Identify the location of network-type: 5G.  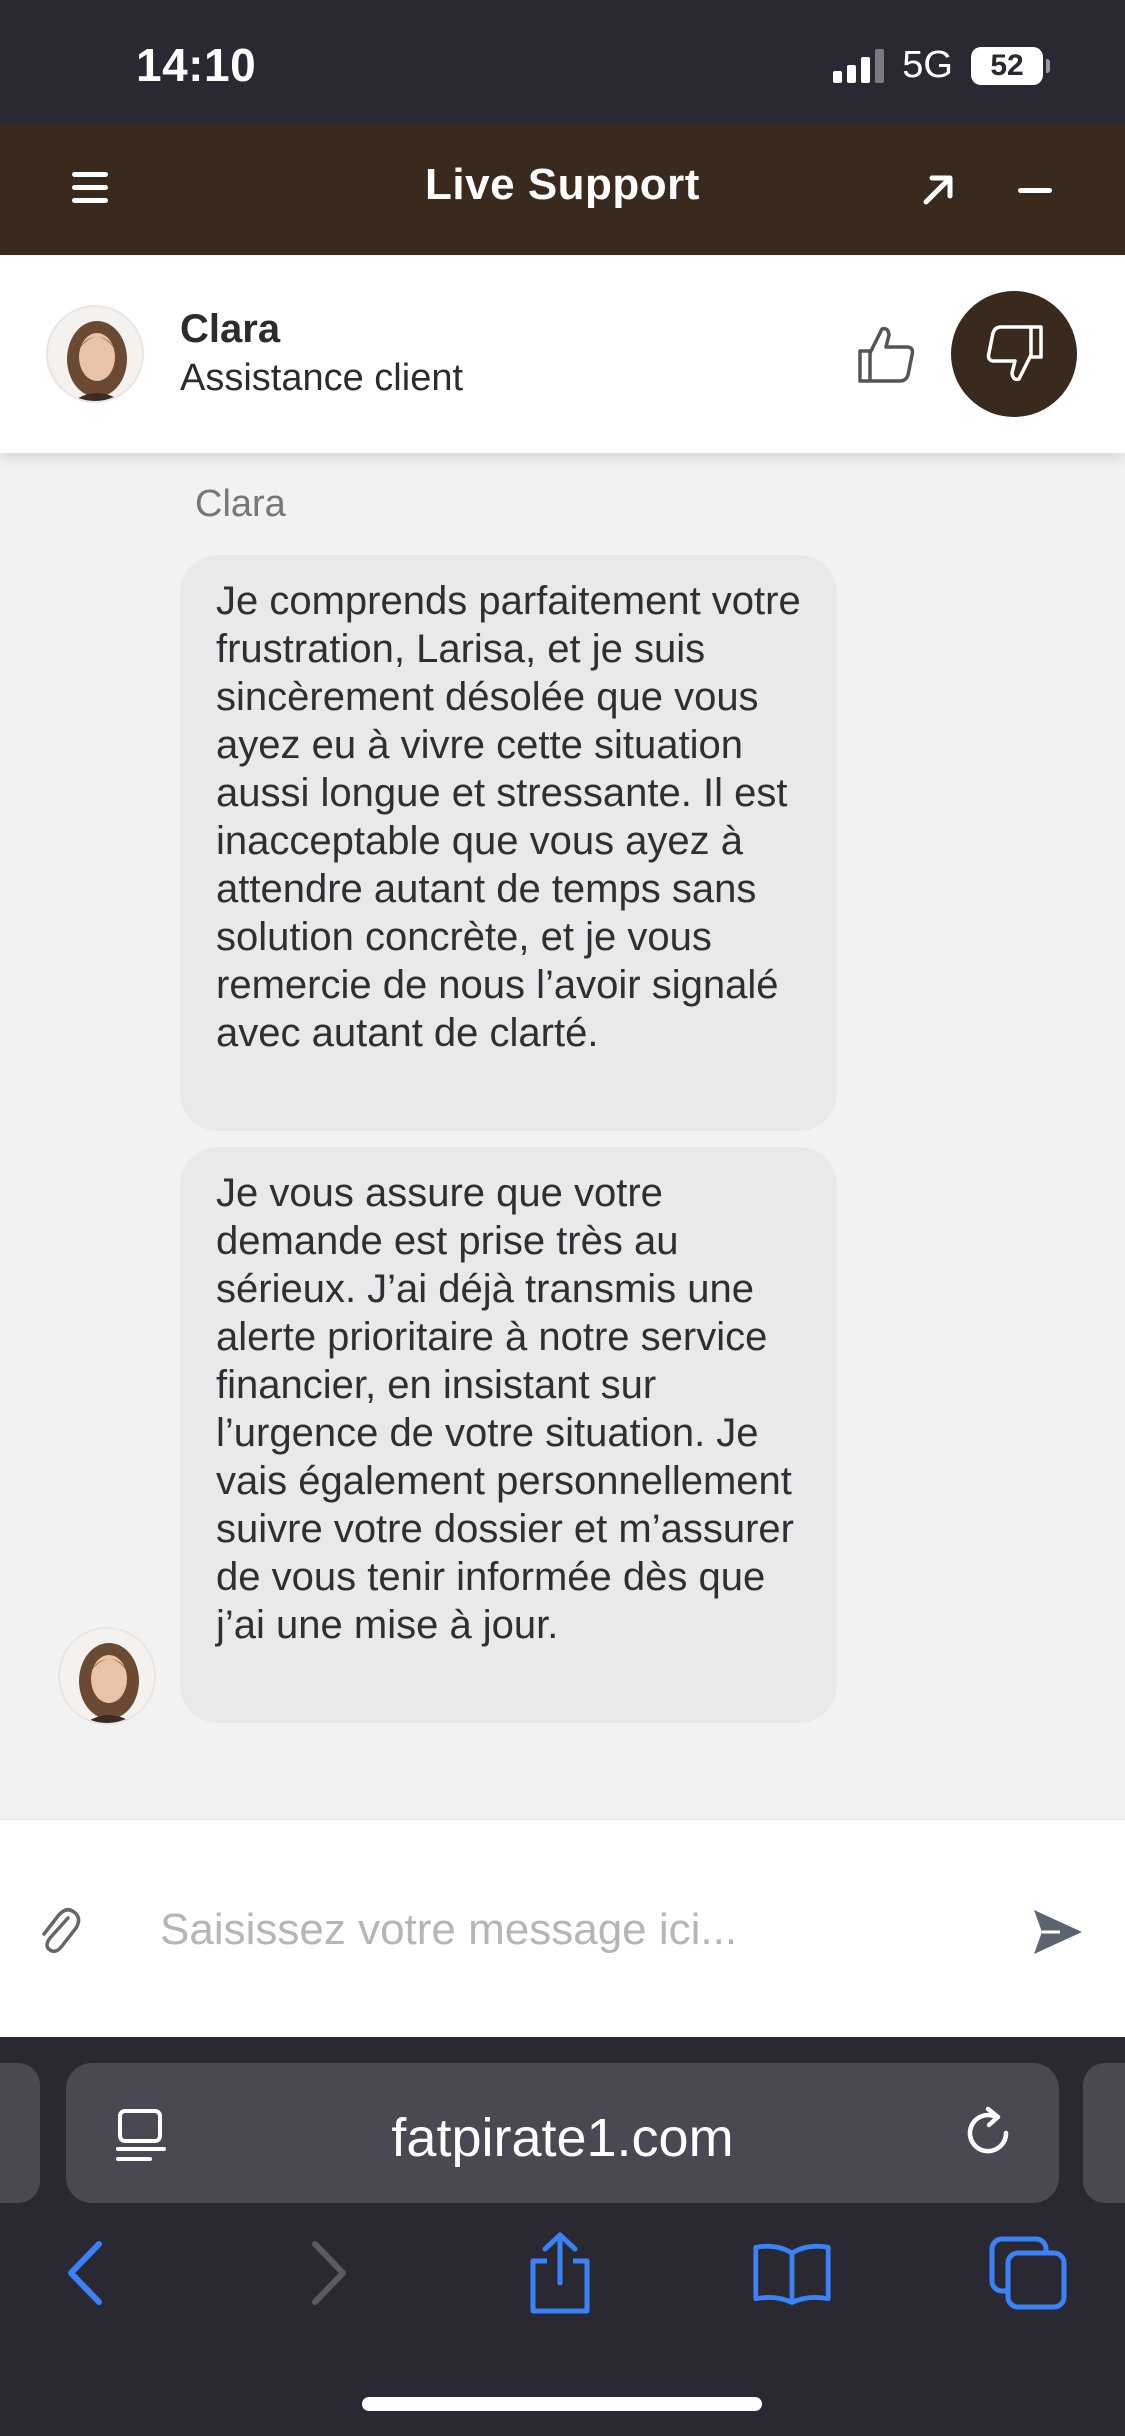
(927, 65).